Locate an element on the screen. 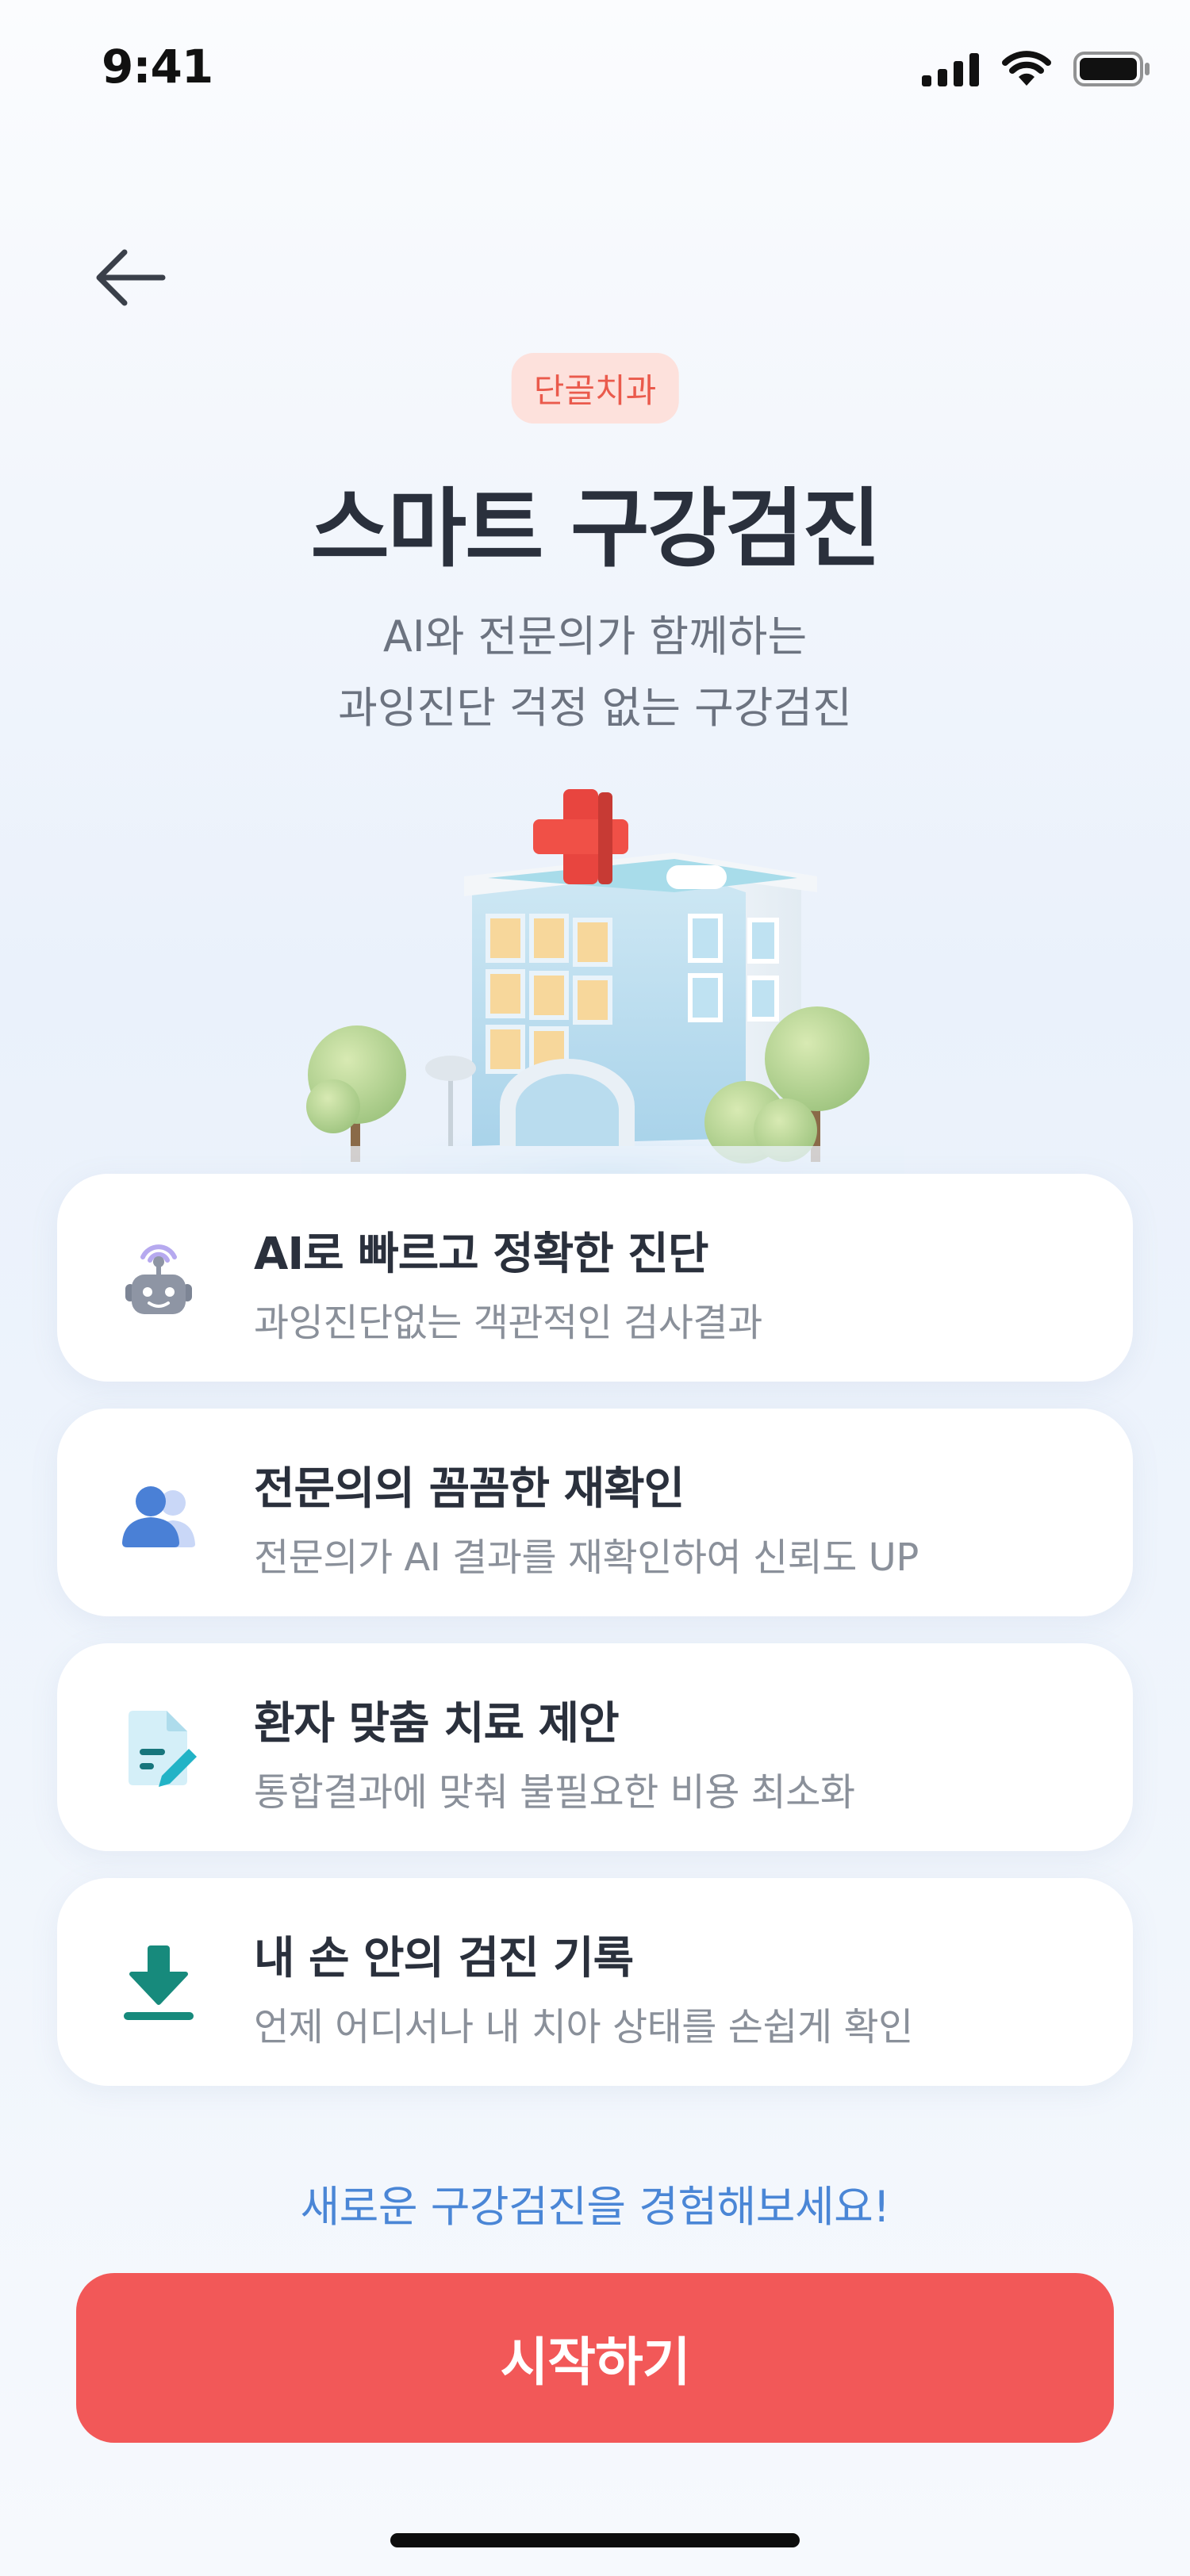 Image resolution: width=1190 pixels, height=2576 pixels. document-edit-icon is located at coordinates (163, 1749).